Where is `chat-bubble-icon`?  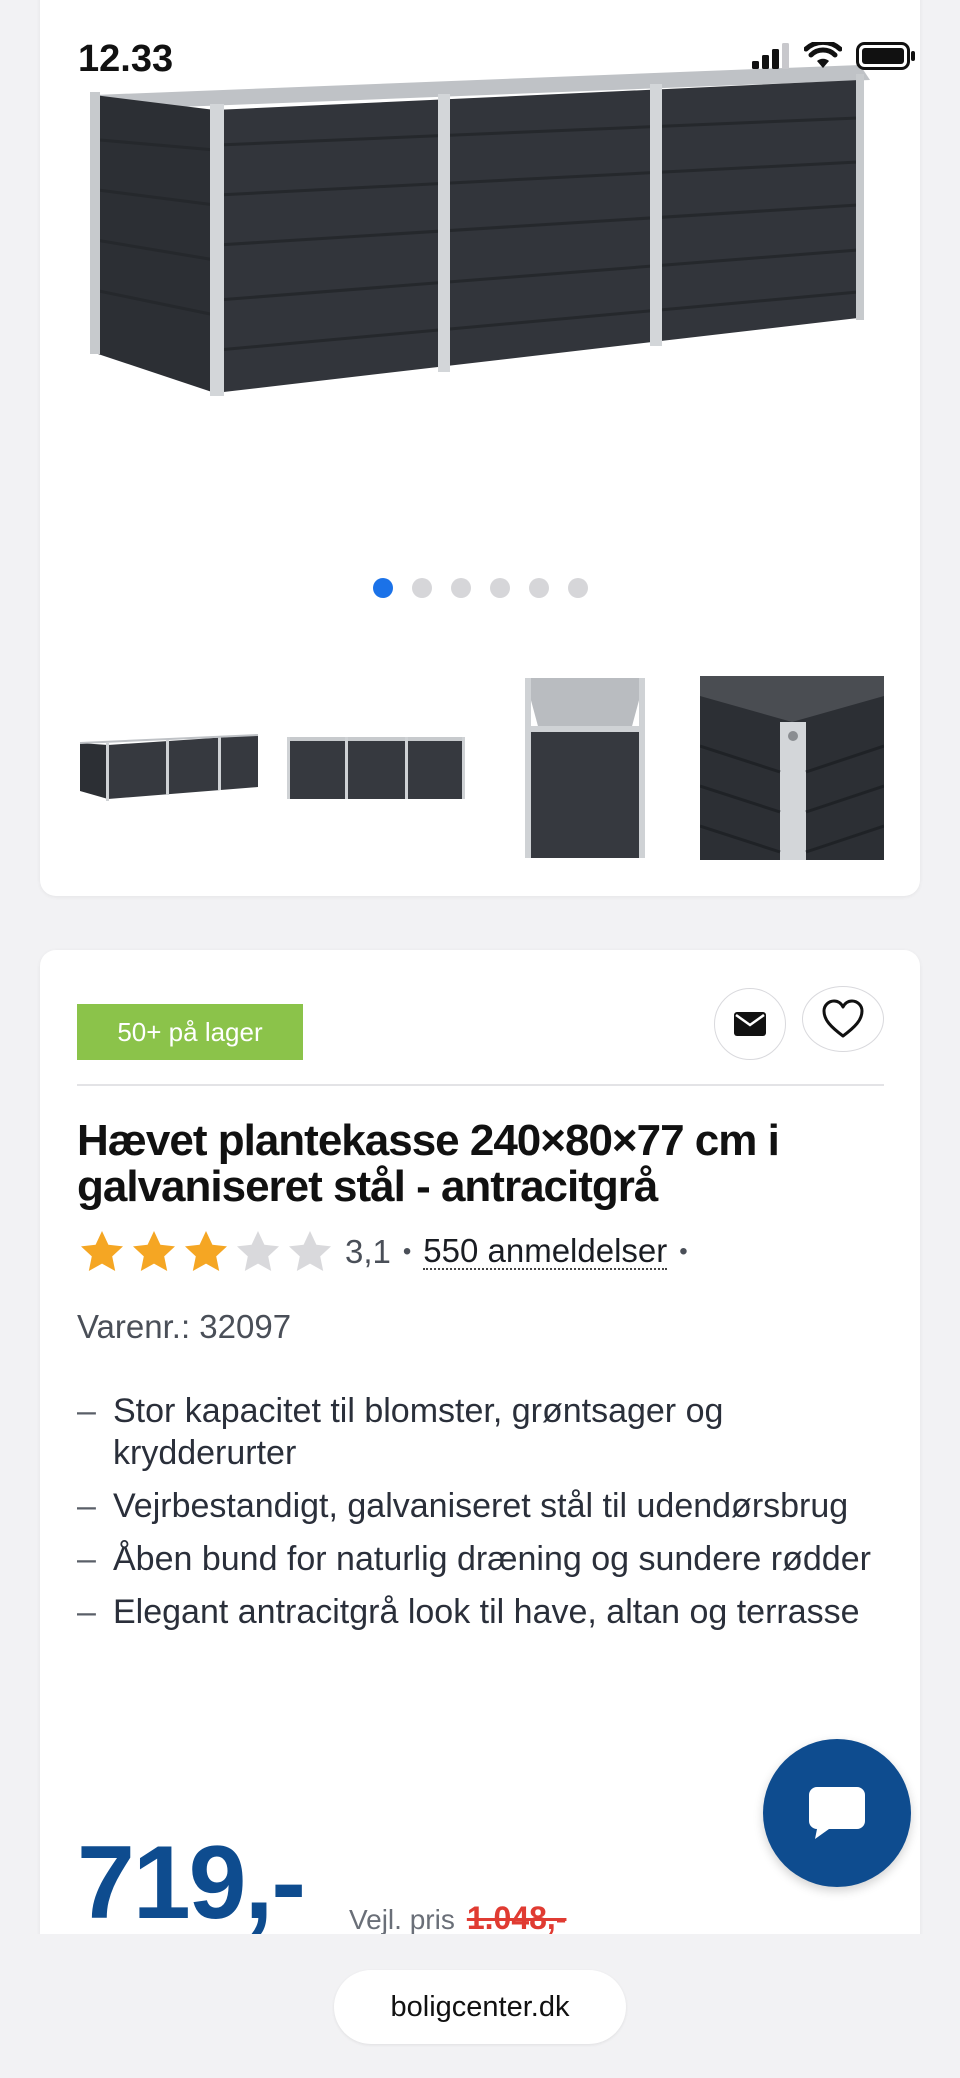
chat-bubble-icon is located at coordinates (837, 1813).